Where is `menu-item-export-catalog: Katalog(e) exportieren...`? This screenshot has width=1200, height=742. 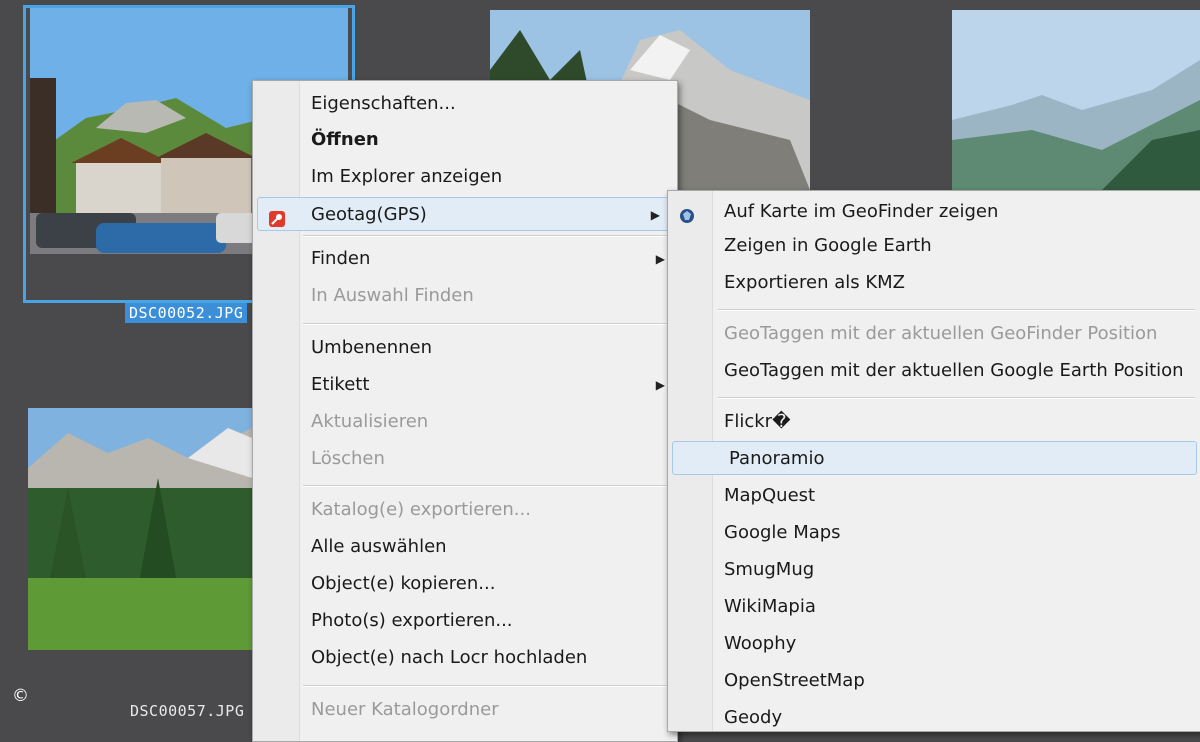
menu-item-export-catalog: Katalog(e) exportieren... is located at coordinates (465, 510).